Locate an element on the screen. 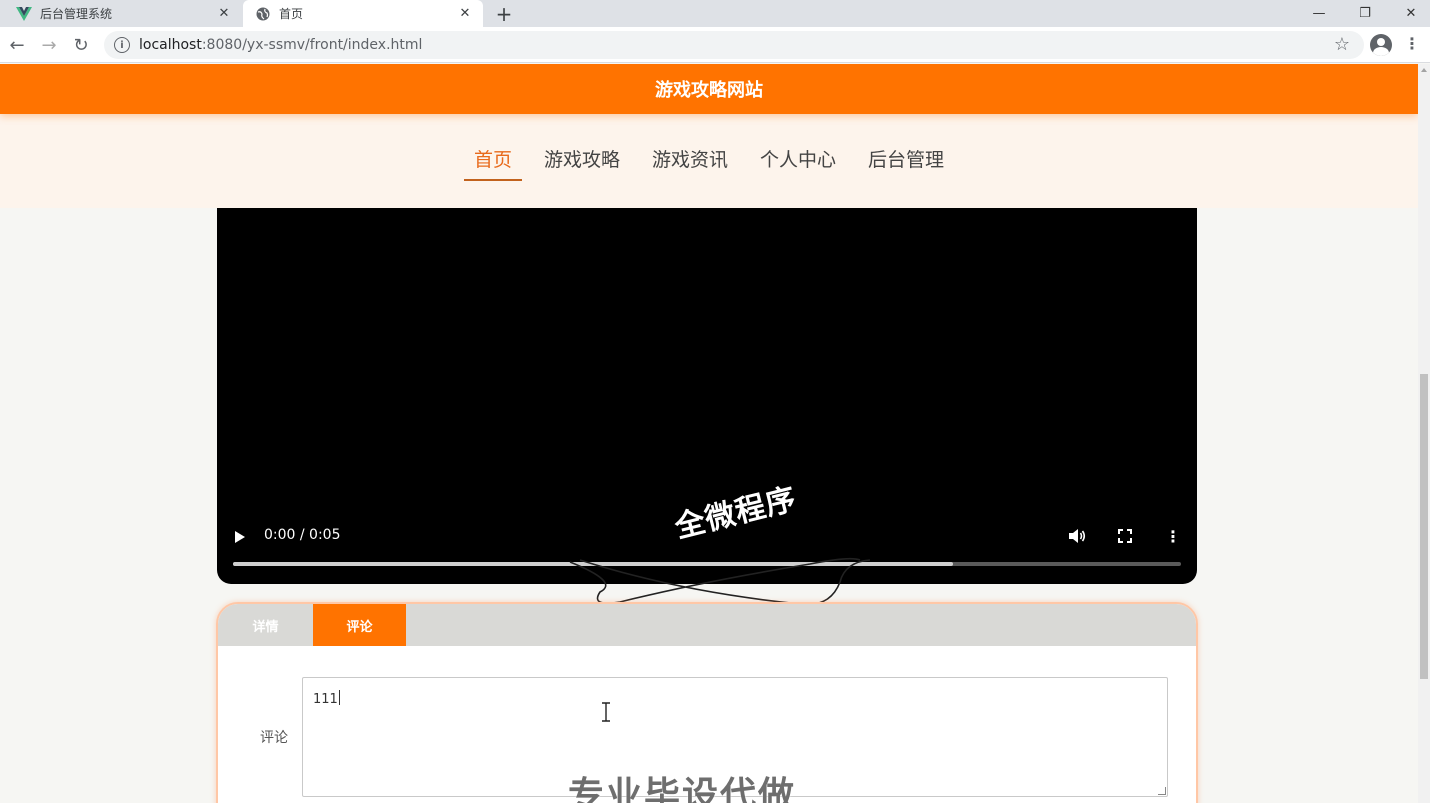 The image size is (1430, 803). new-tab-plus-icon: + is located at coordinates (504, 14).